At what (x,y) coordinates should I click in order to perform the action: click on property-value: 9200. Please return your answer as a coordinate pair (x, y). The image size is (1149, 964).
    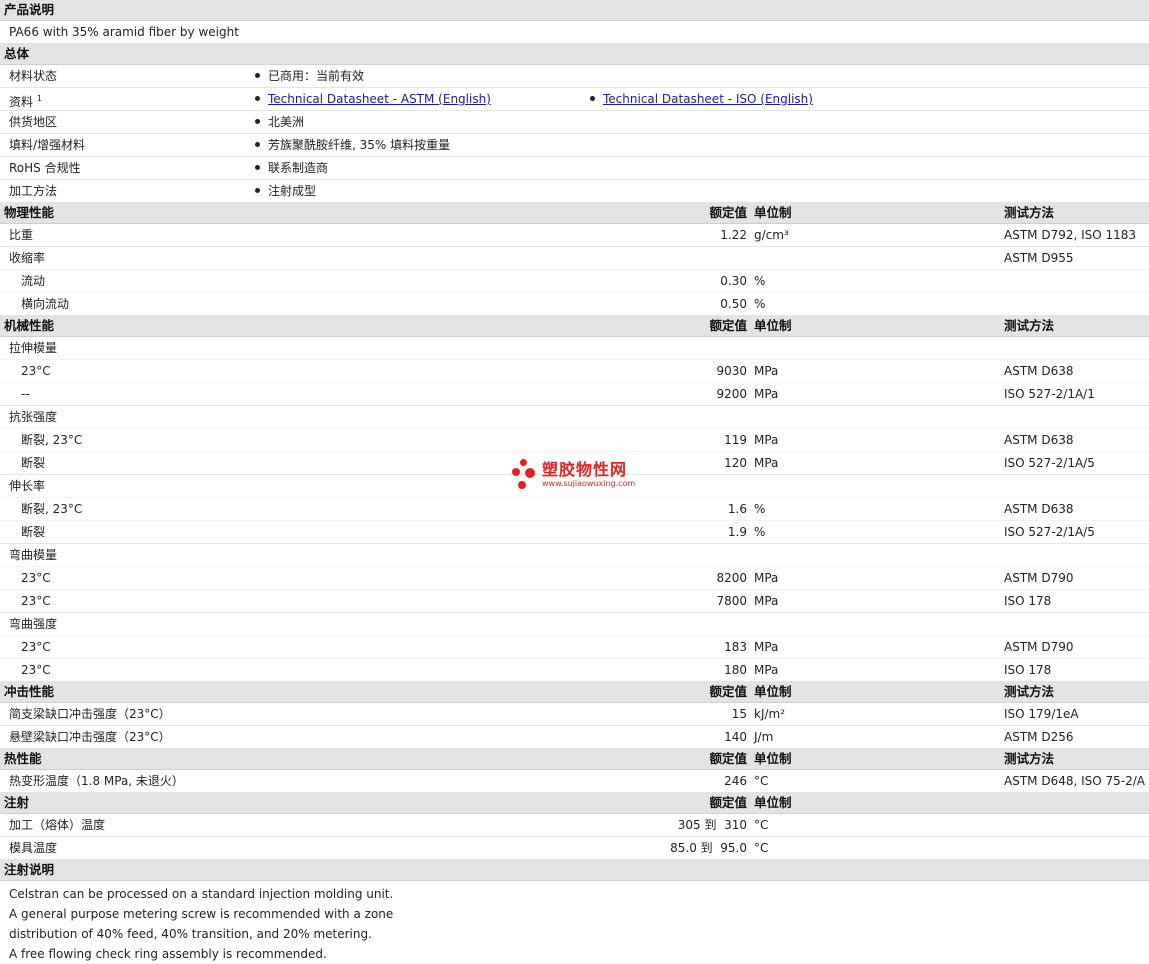
    Looking at the image, I should click on (731, 394).